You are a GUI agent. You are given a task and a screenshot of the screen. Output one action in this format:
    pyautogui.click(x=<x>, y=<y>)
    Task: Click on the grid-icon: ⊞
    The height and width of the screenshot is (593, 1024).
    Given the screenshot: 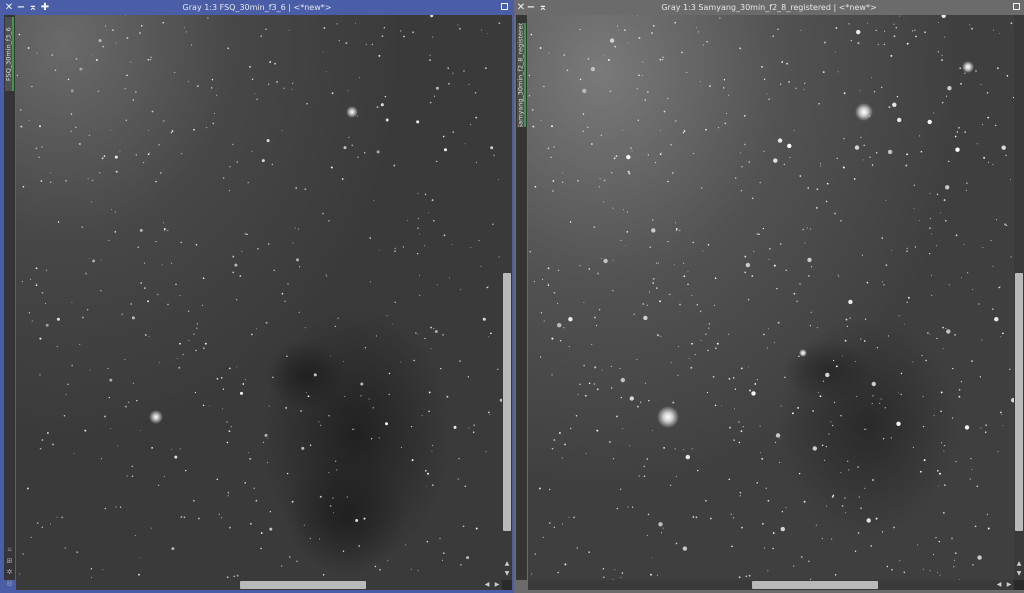 What is the action you would take?
    pyautogui.click(x=9, y=561)
    